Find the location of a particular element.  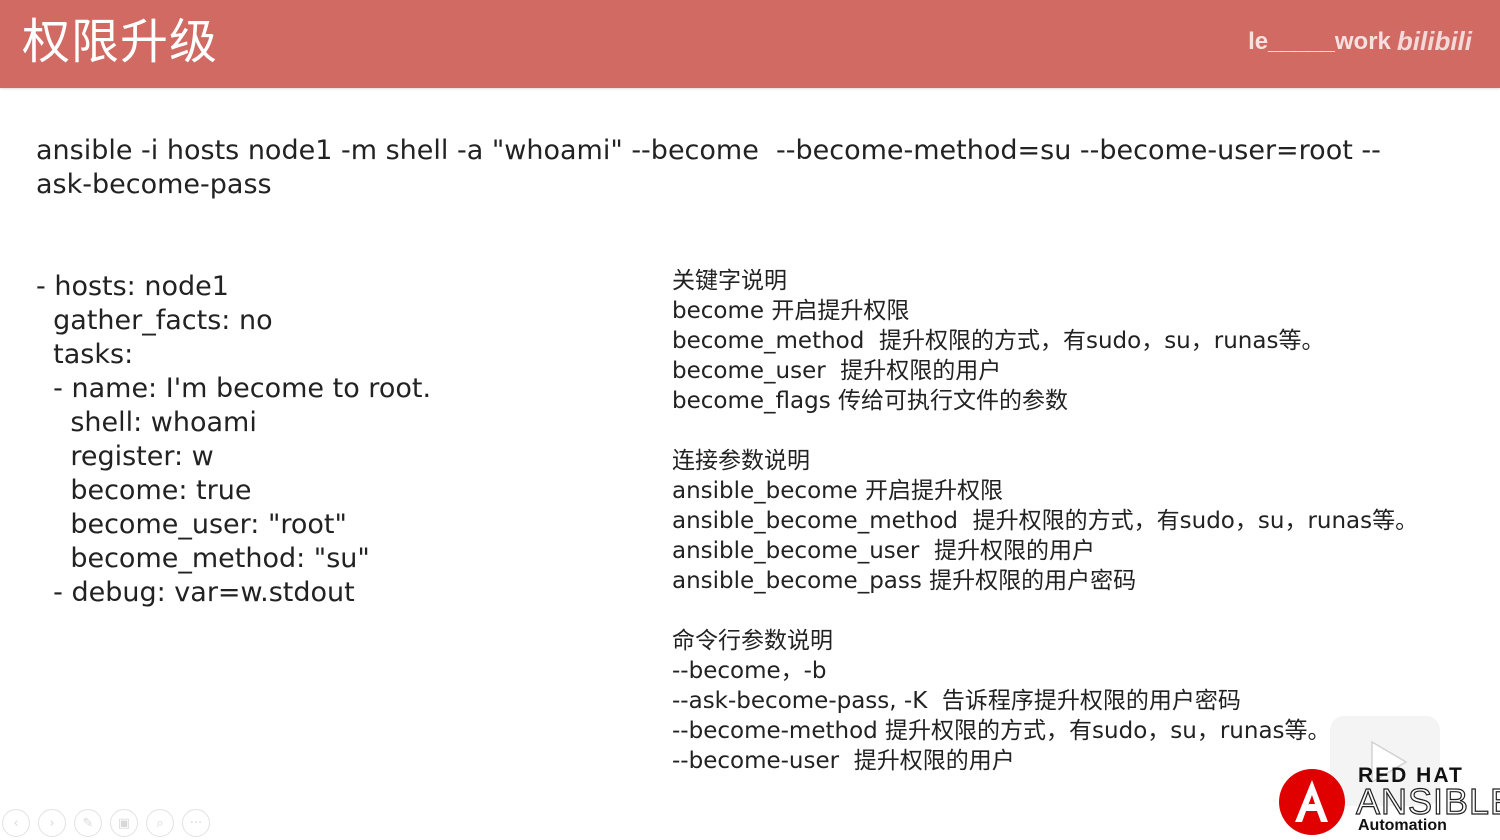

more-icon: ··· is located at coordinates (196, 823).